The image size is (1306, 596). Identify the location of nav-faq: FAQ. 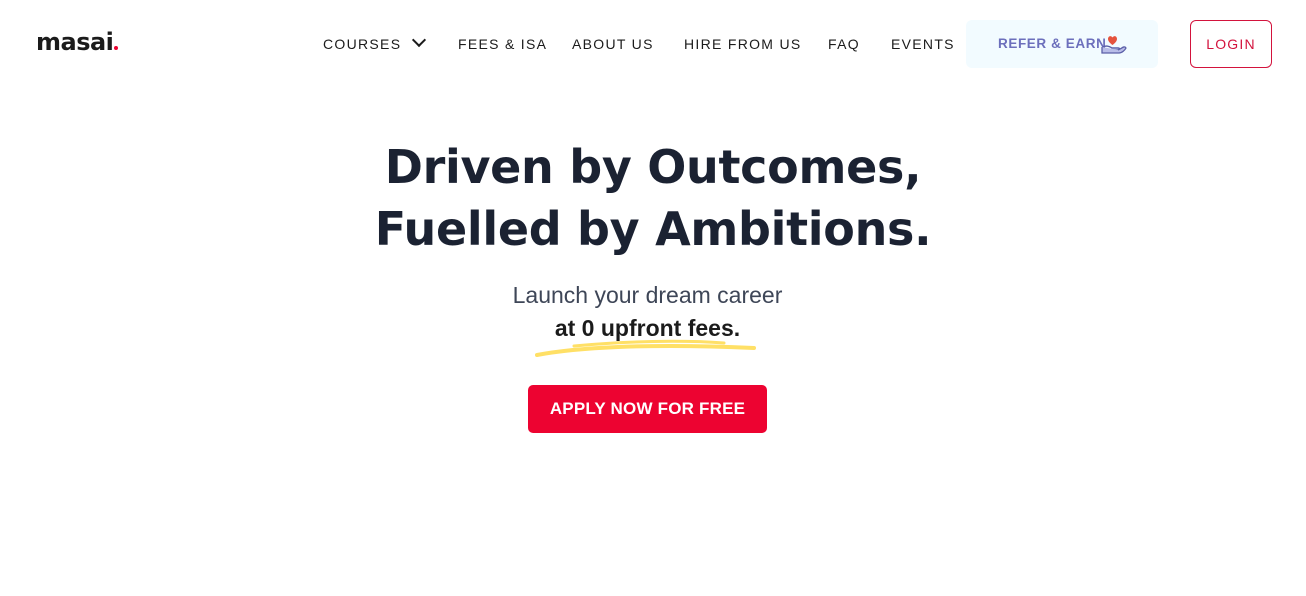
(844, 44).